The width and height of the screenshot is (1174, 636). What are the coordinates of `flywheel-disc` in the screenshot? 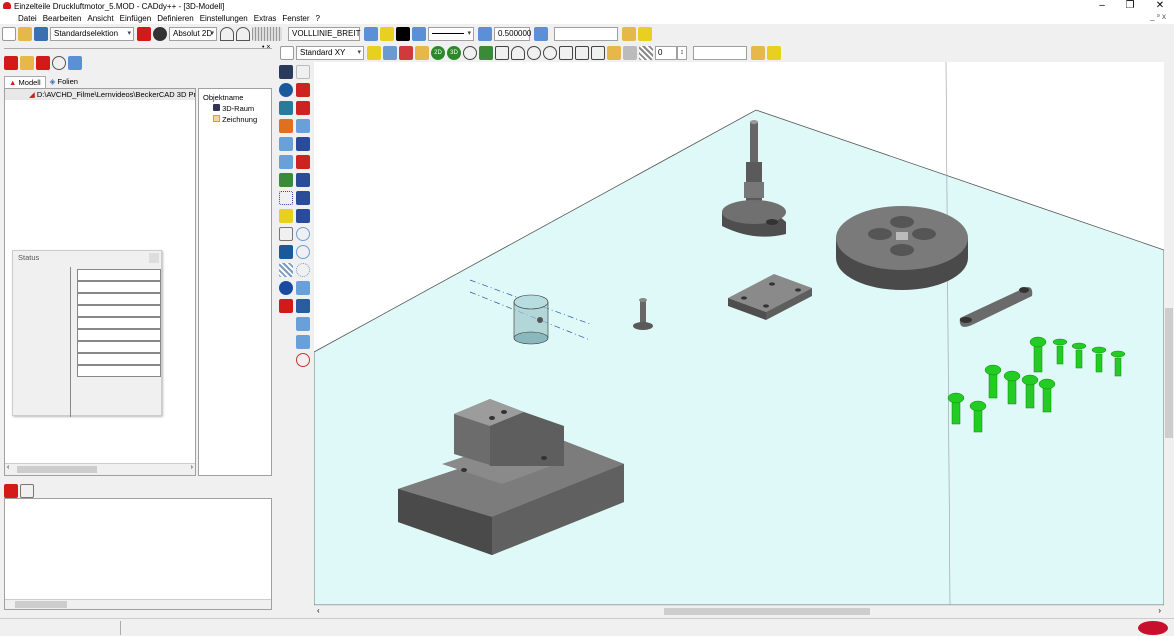 It's located at (902, 248).